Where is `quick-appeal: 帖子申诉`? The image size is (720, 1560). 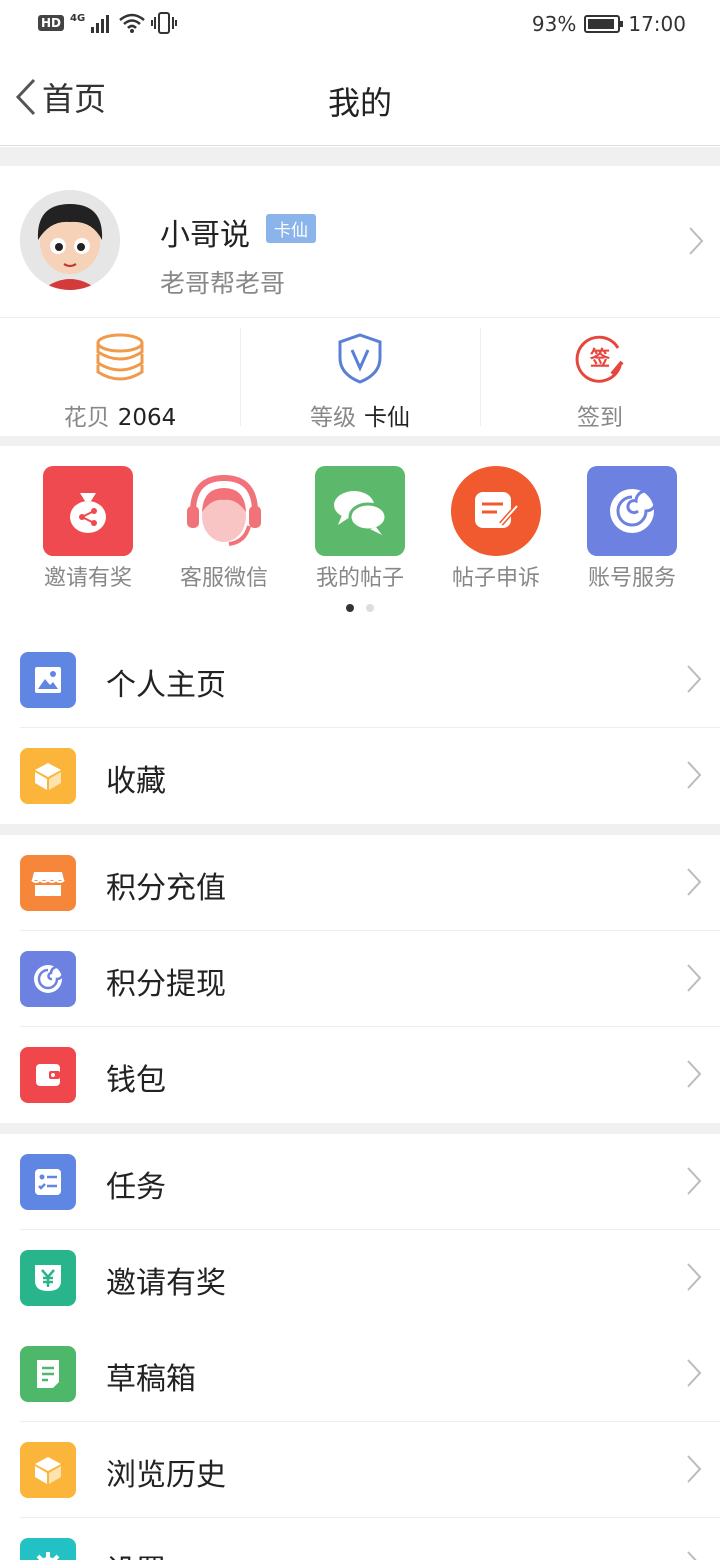
quick-appeal: 帖子申诉 is located at coordinates (496, 529).